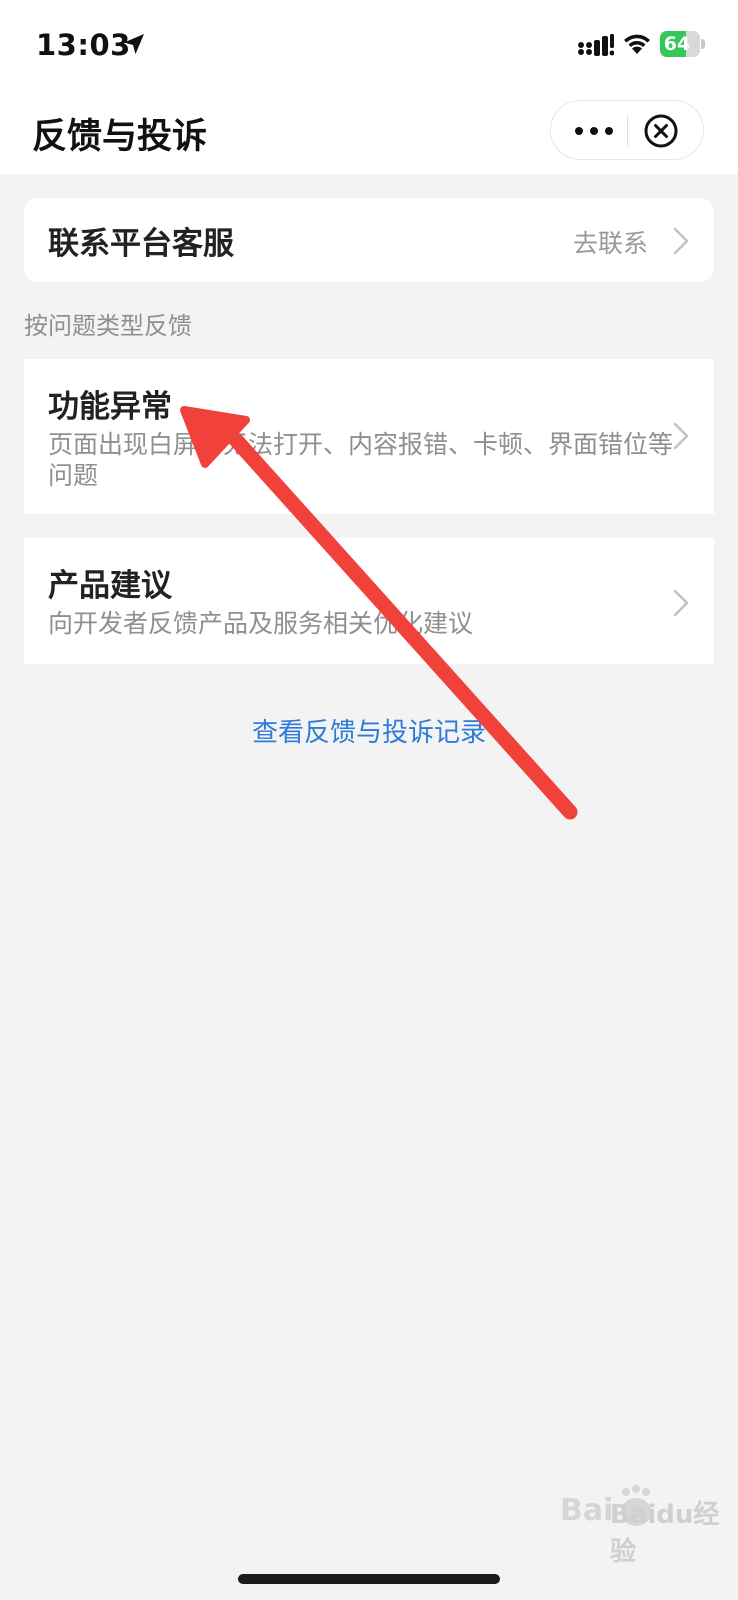 This screenshot has width=738, height=1600. Describe the element at coordinates (369, 730) in the screenshot. I see `view-records-link: 查看反馈与投诉记录` at that location.